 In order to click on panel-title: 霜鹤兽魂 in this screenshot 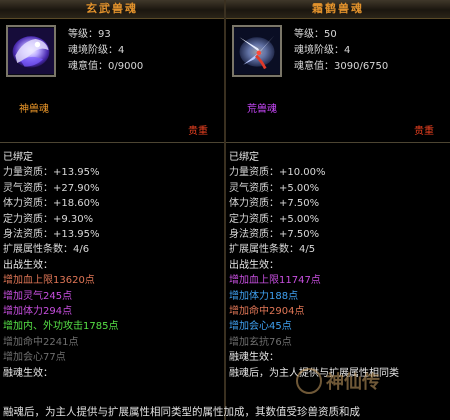, I will do `click(338, 9)`.